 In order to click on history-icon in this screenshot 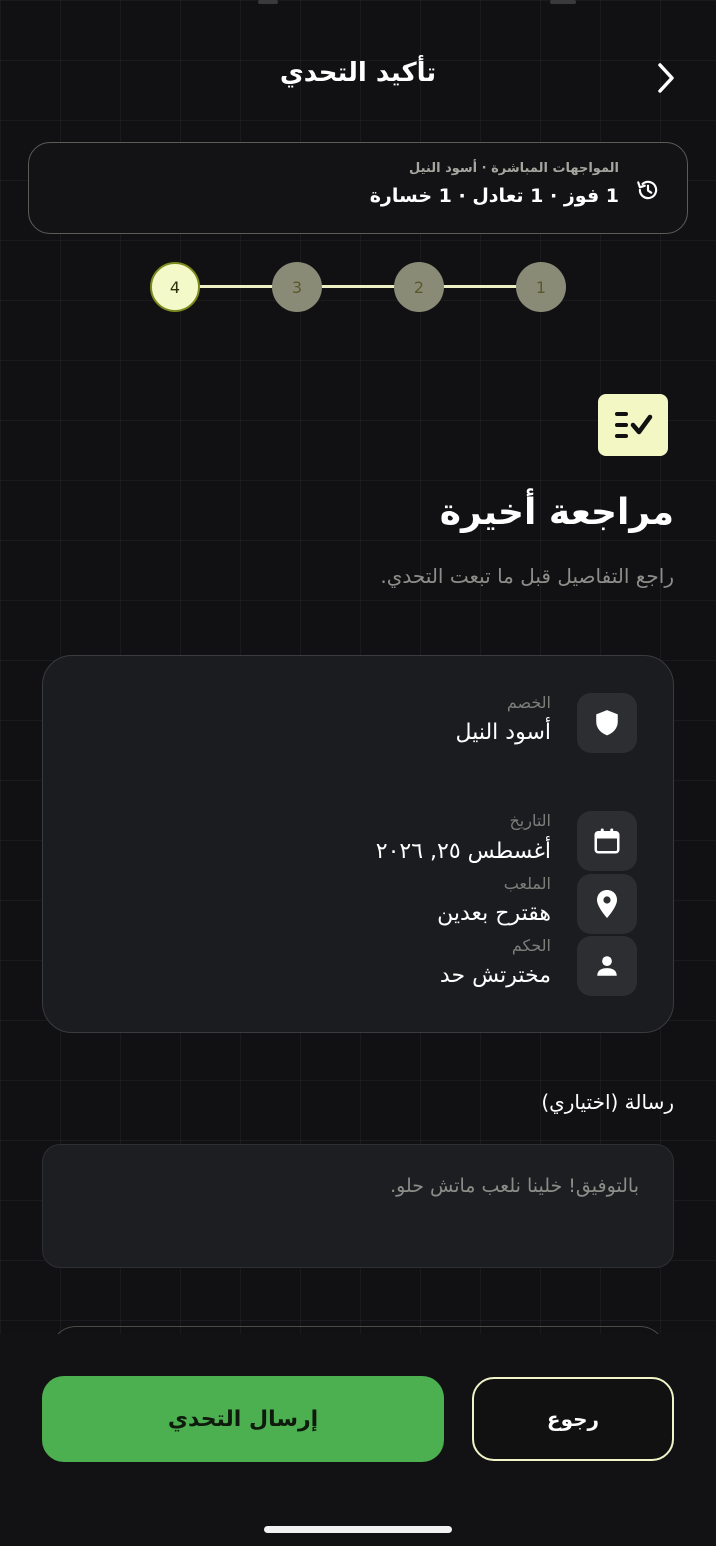, I will do `click(647, 190)`.